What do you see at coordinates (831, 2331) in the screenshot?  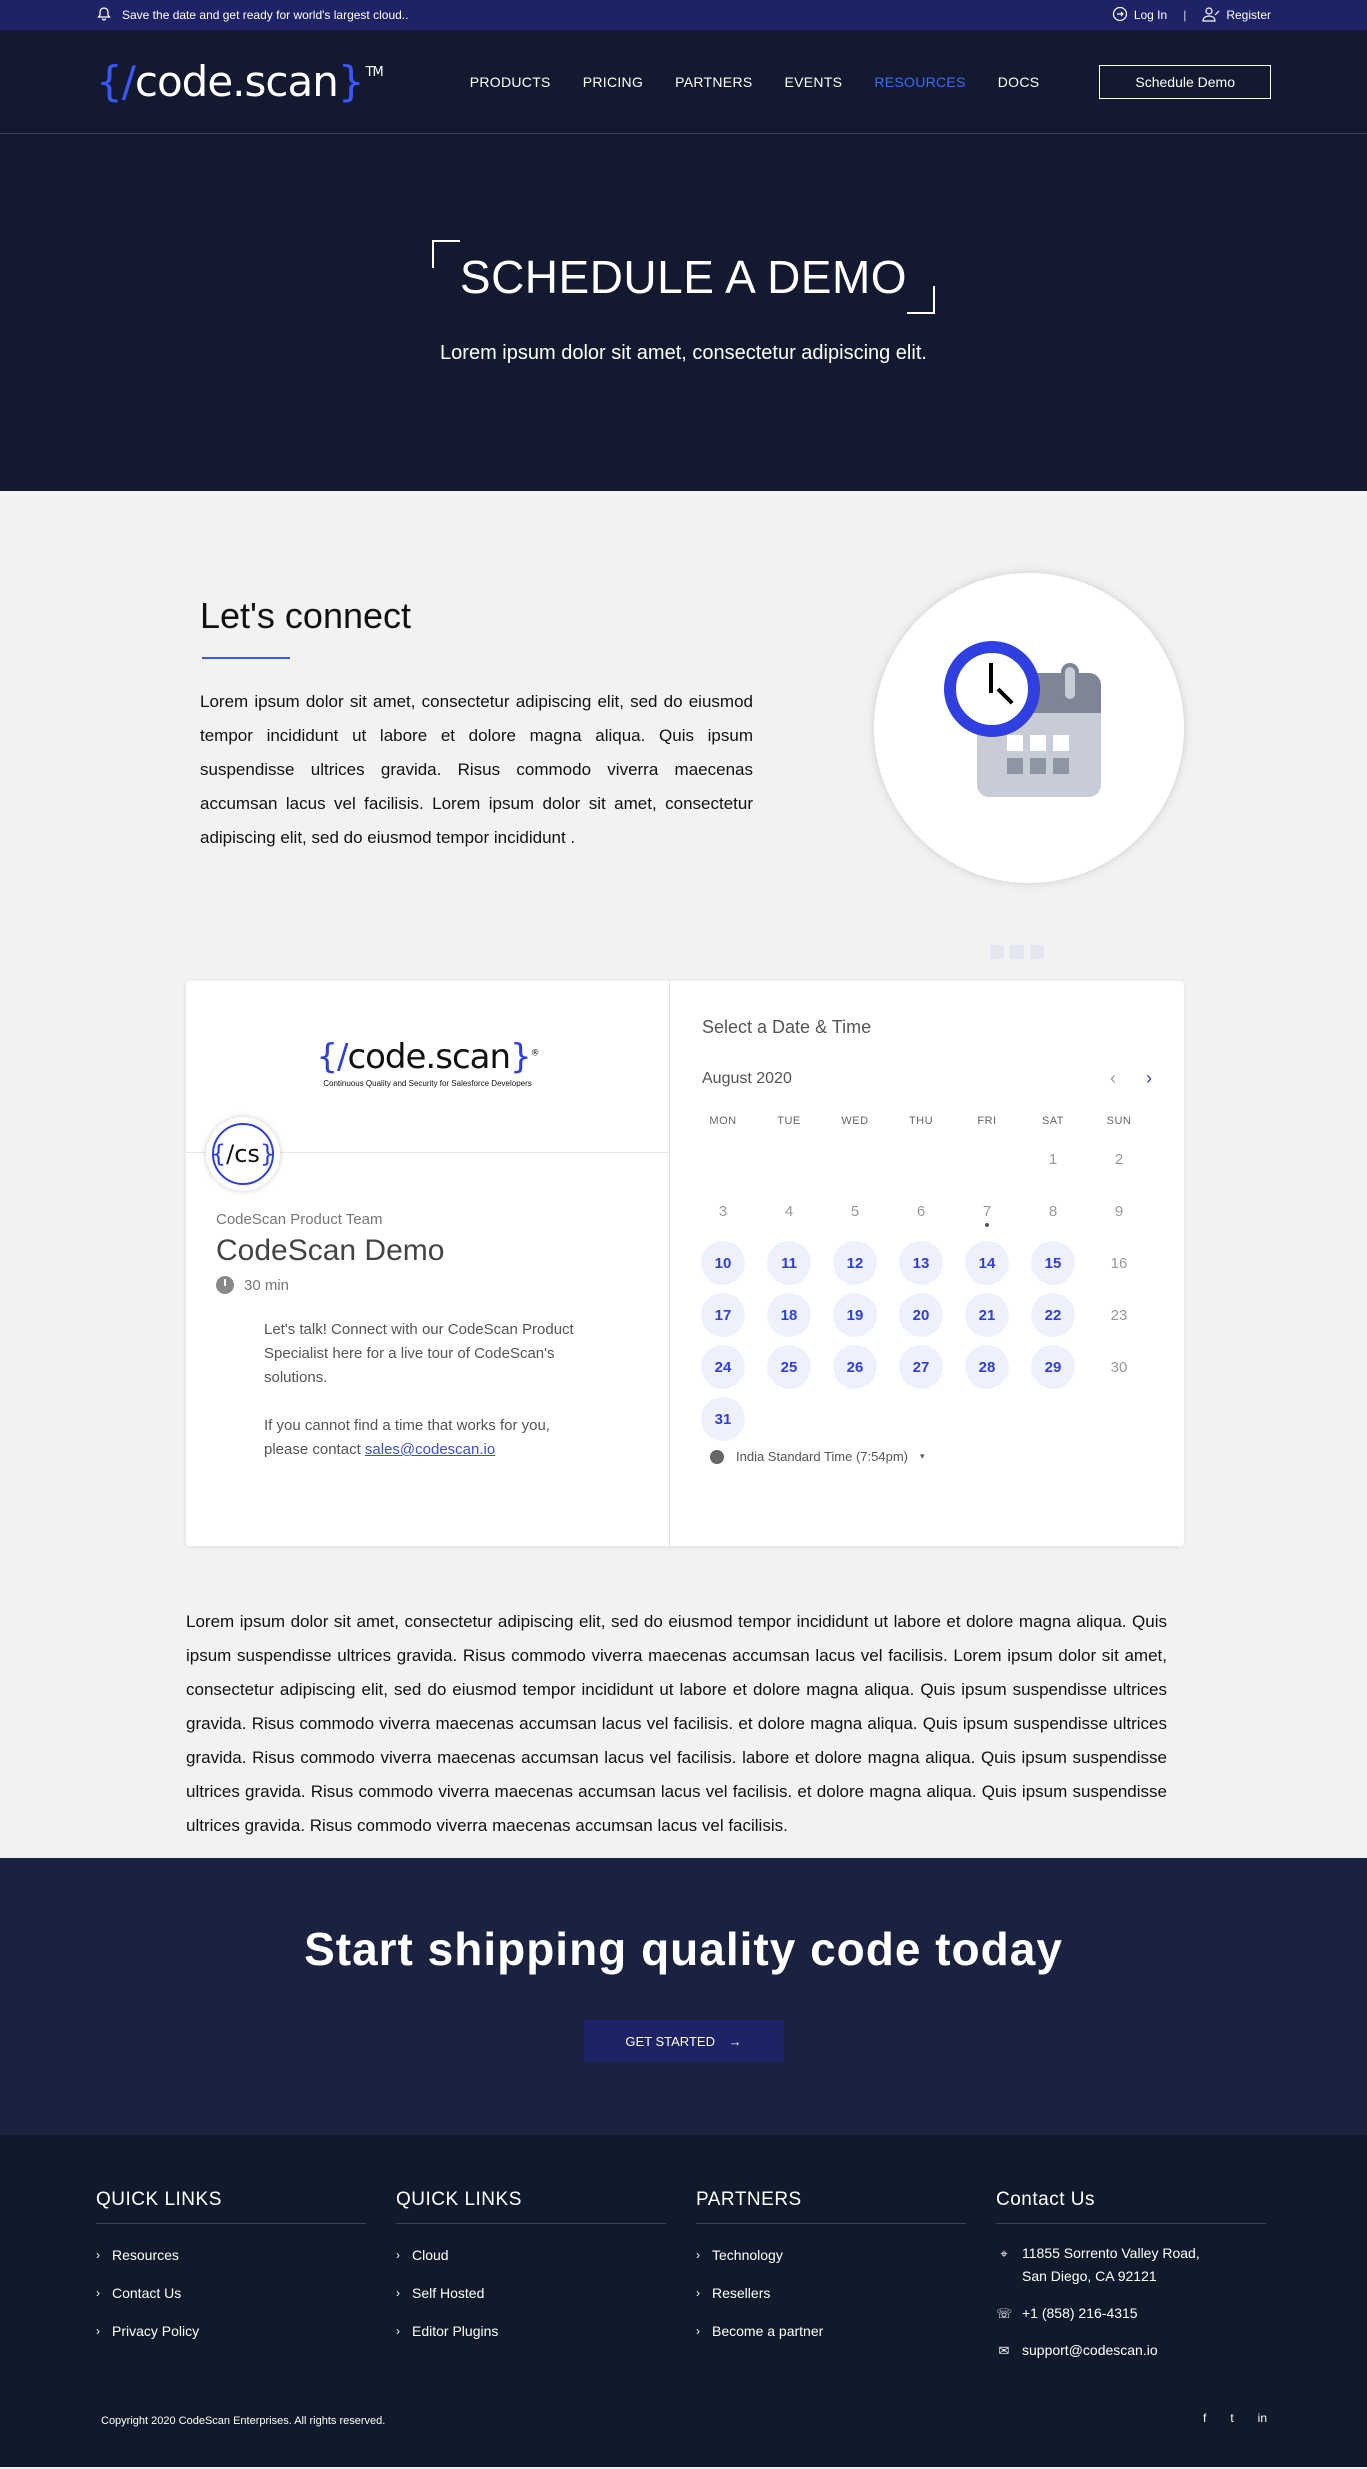 I see `footer-link-become-partner: › Become a partner` at bounding box center [831, 2331].